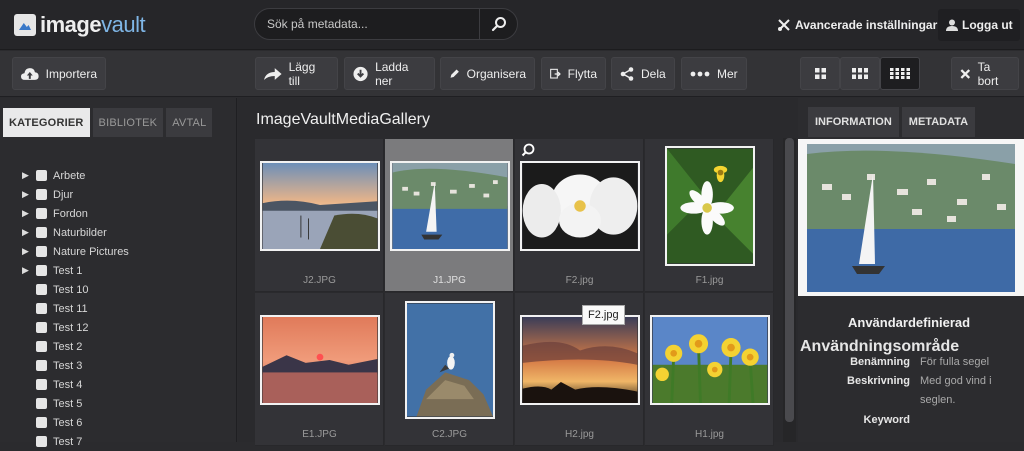 The image size is (1024, 451). I want to click on tab-categories: KATEGORIER, so click(46, 122).